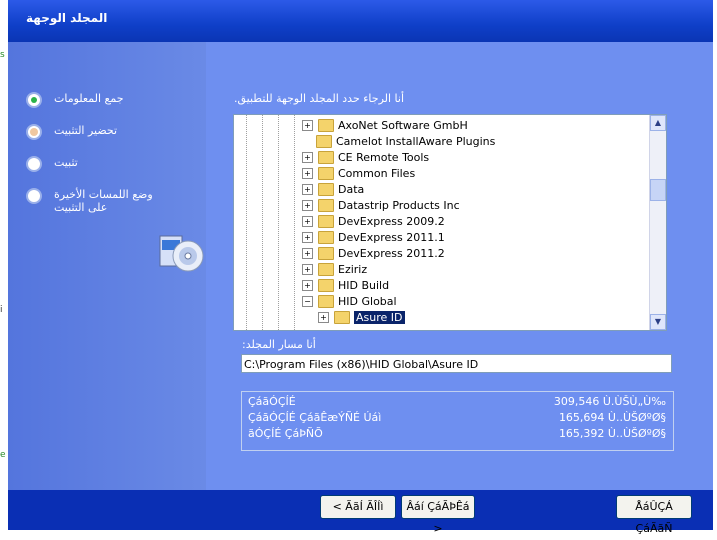  Describe the element at coordinates (438, 515) in the screenshot. I see `next-button: Âáí ÇáÃÞÊá >` at that location.